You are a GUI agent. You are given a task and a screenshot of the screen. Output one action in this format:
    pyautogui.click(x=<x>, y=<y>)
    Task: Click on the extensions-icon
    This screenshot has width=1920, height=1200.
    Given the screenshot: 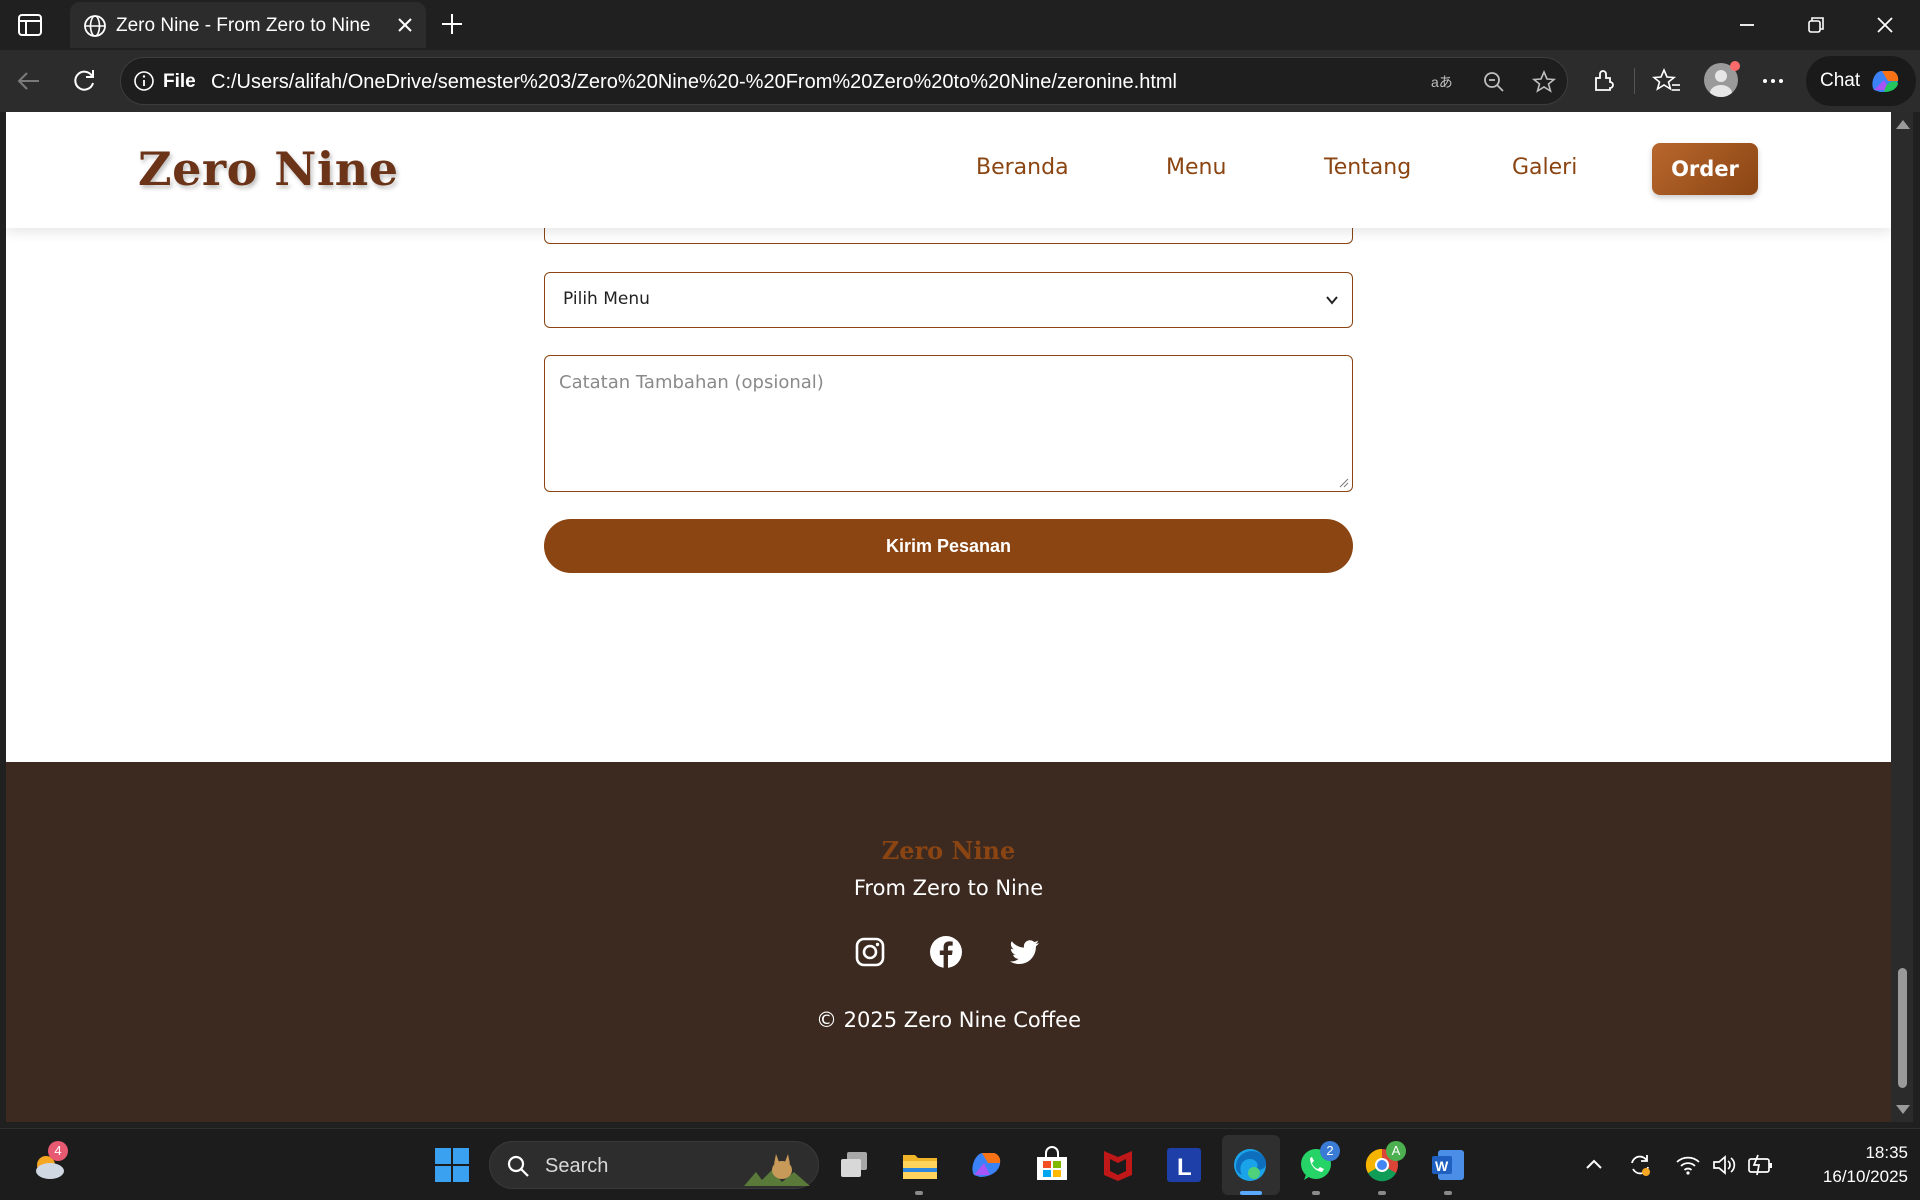 What is the action you would take?
    pyautogui.click(x=1605, y=81)
    